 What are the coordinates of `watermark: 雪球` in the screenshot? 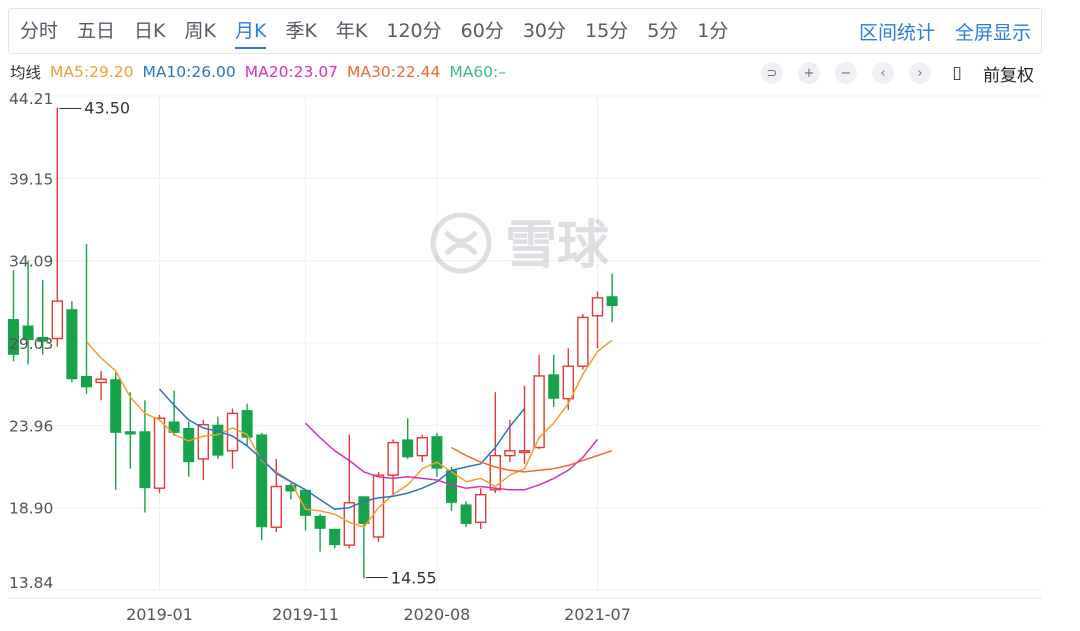 It's located at (520, 244).